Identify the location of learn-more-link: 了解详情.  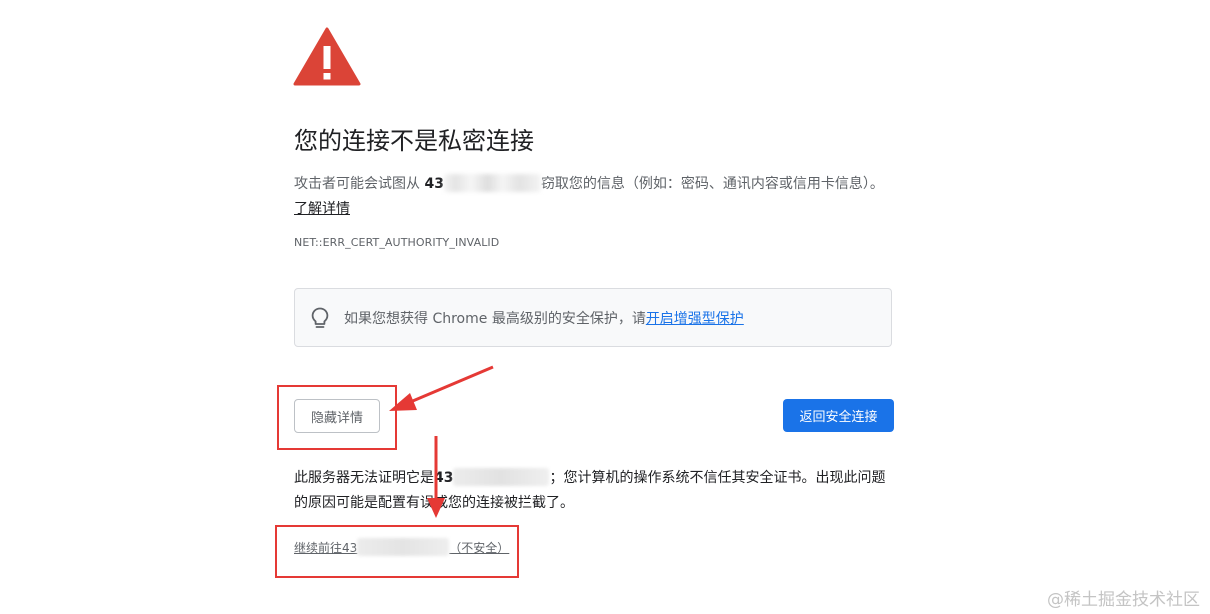
(322, 209).